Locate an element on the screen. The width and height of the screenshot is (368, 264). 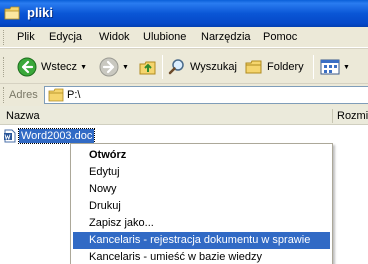
back-button: Wstecz ▼ is located at coordinates (52, 67).